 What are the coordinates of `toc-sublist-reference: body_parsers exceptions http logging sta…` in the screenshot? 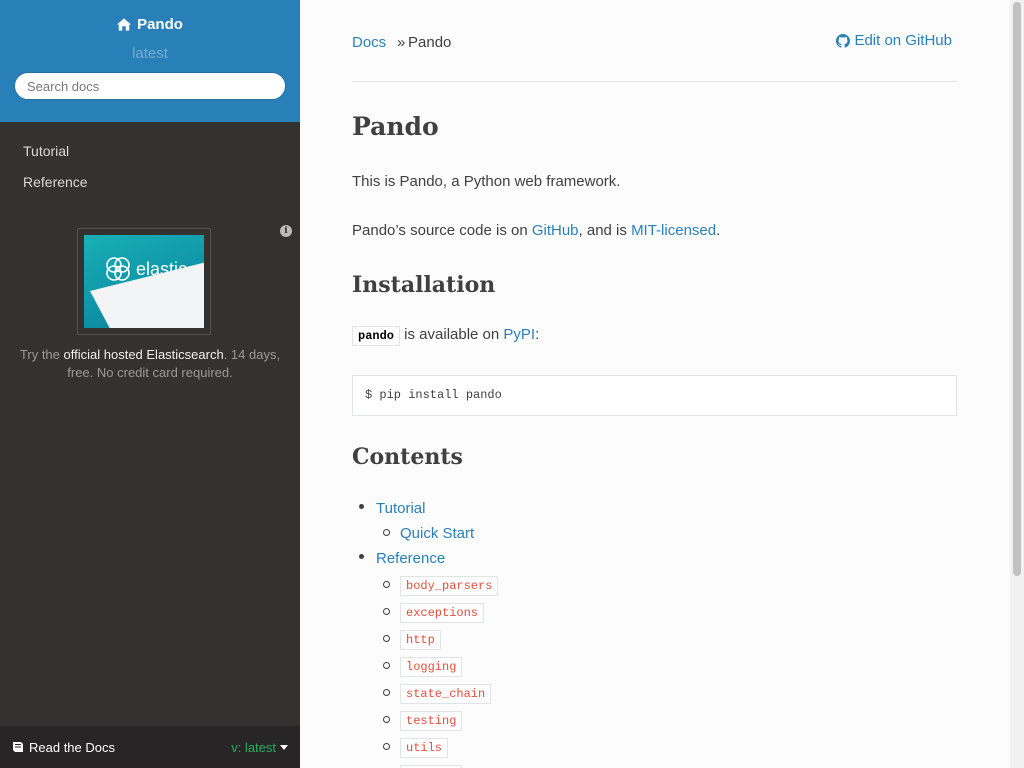 It's located at (437, 669).